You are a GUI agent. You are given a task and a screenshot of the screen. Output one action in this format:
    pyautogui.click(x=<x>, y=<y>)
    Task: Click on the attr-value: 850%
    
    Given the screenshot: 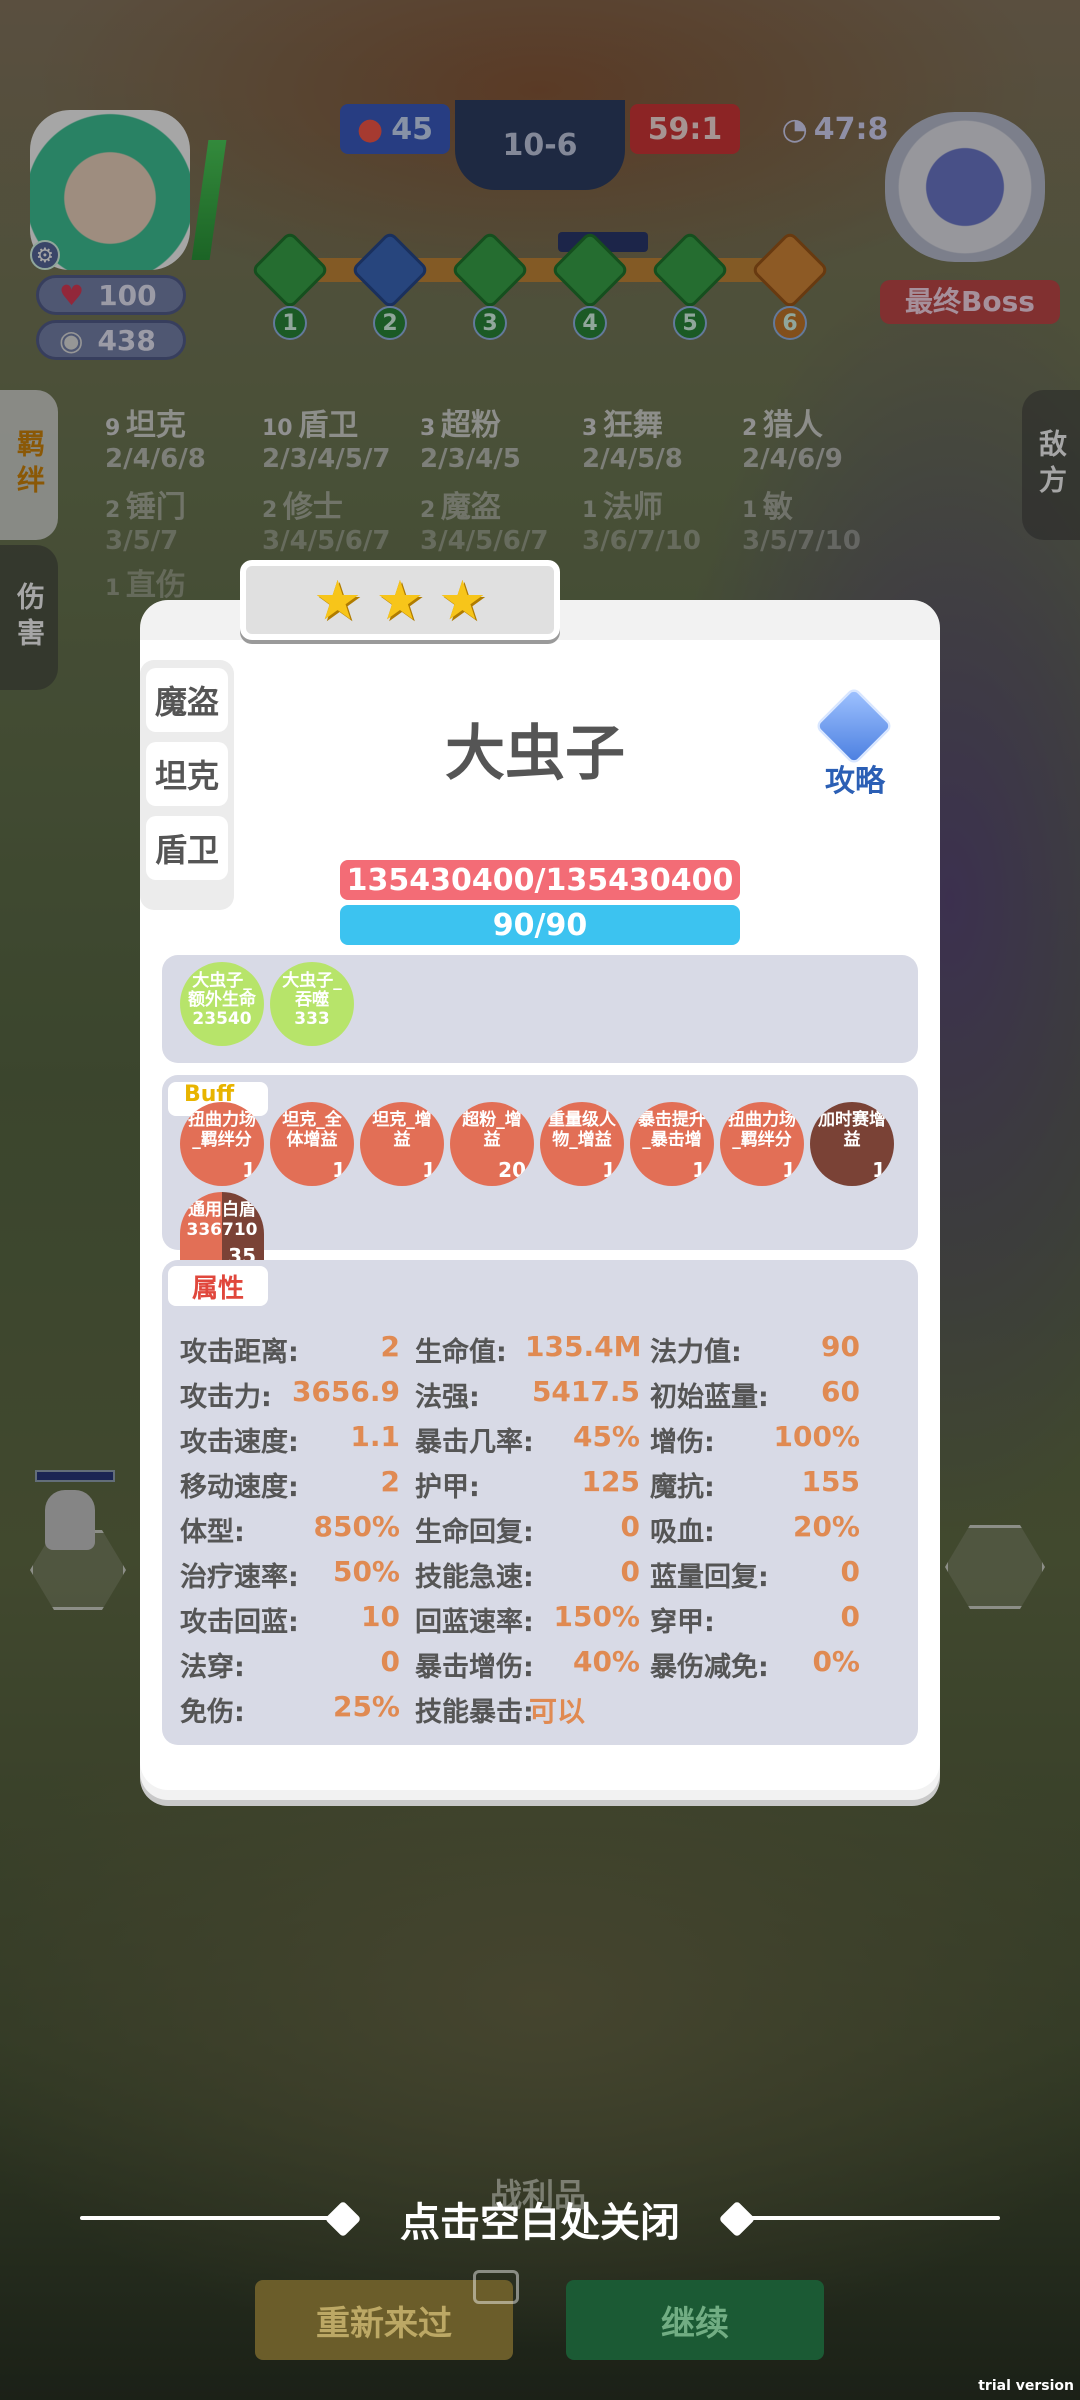 What is the action you would take?
    pyautogui.click(x=356, y=1526)
    